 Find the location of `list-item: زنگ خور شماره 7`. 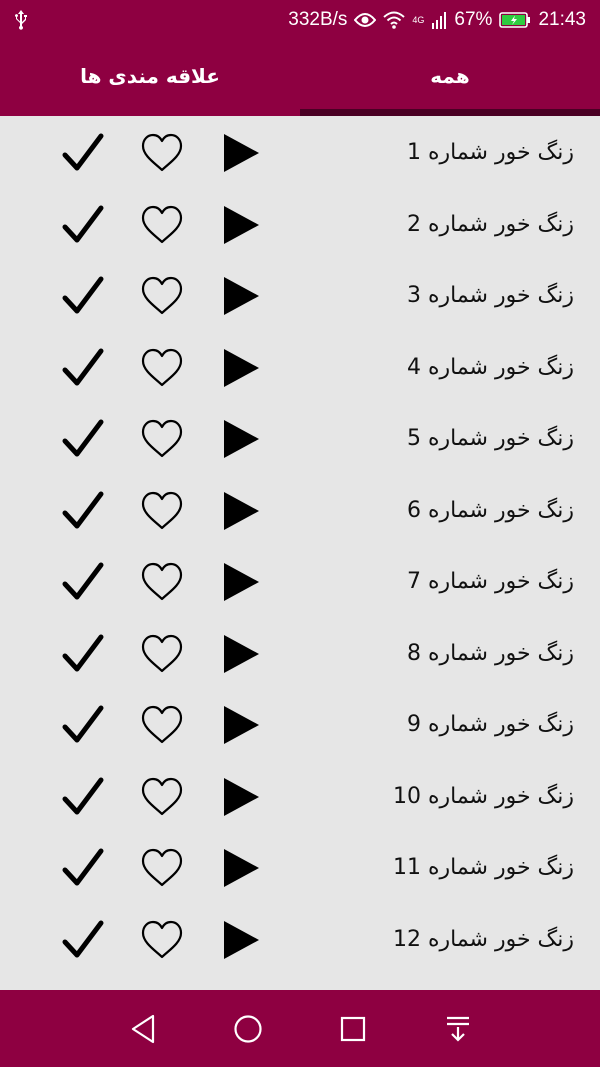

list-item: زنگ خور شماره 7 is located at coordinates (300, 581).